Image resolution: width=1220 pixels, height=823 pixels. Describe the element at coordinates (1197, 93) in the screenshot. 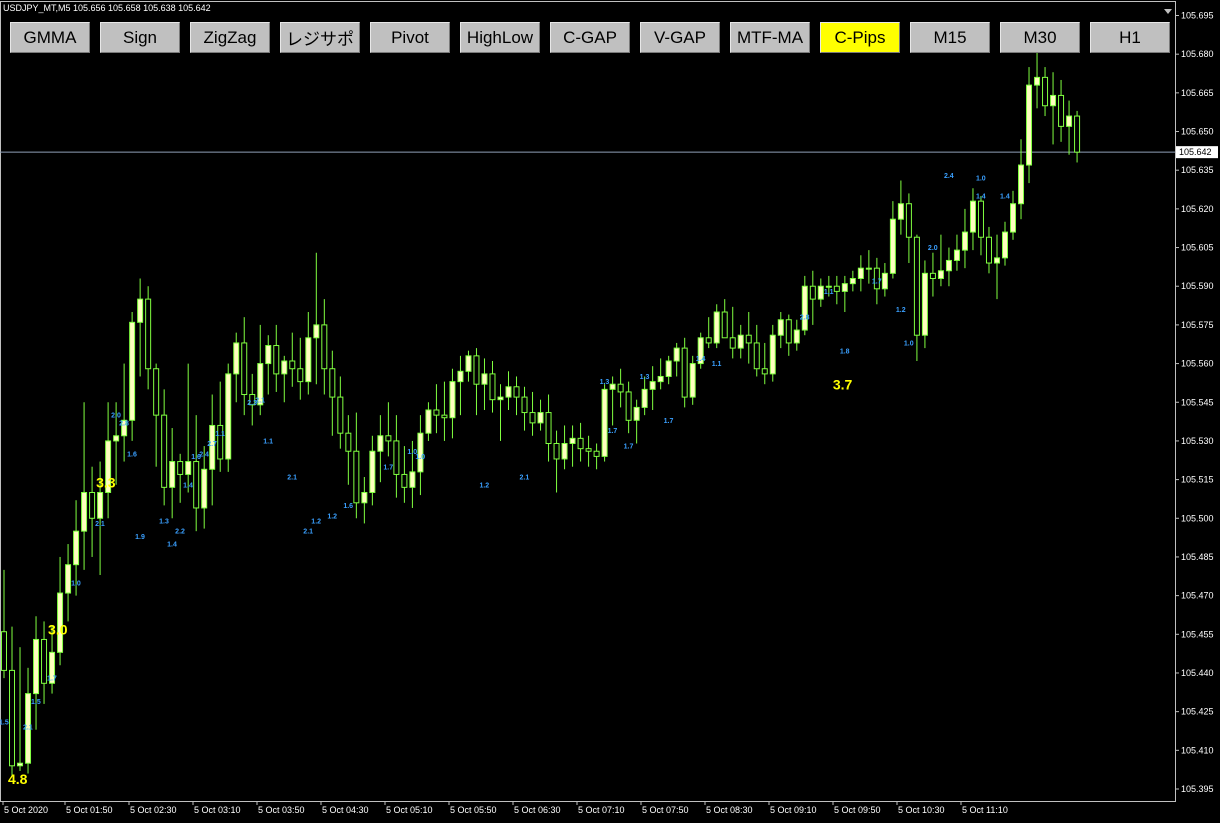

I see `y-tick-label: 105.665` at that location.